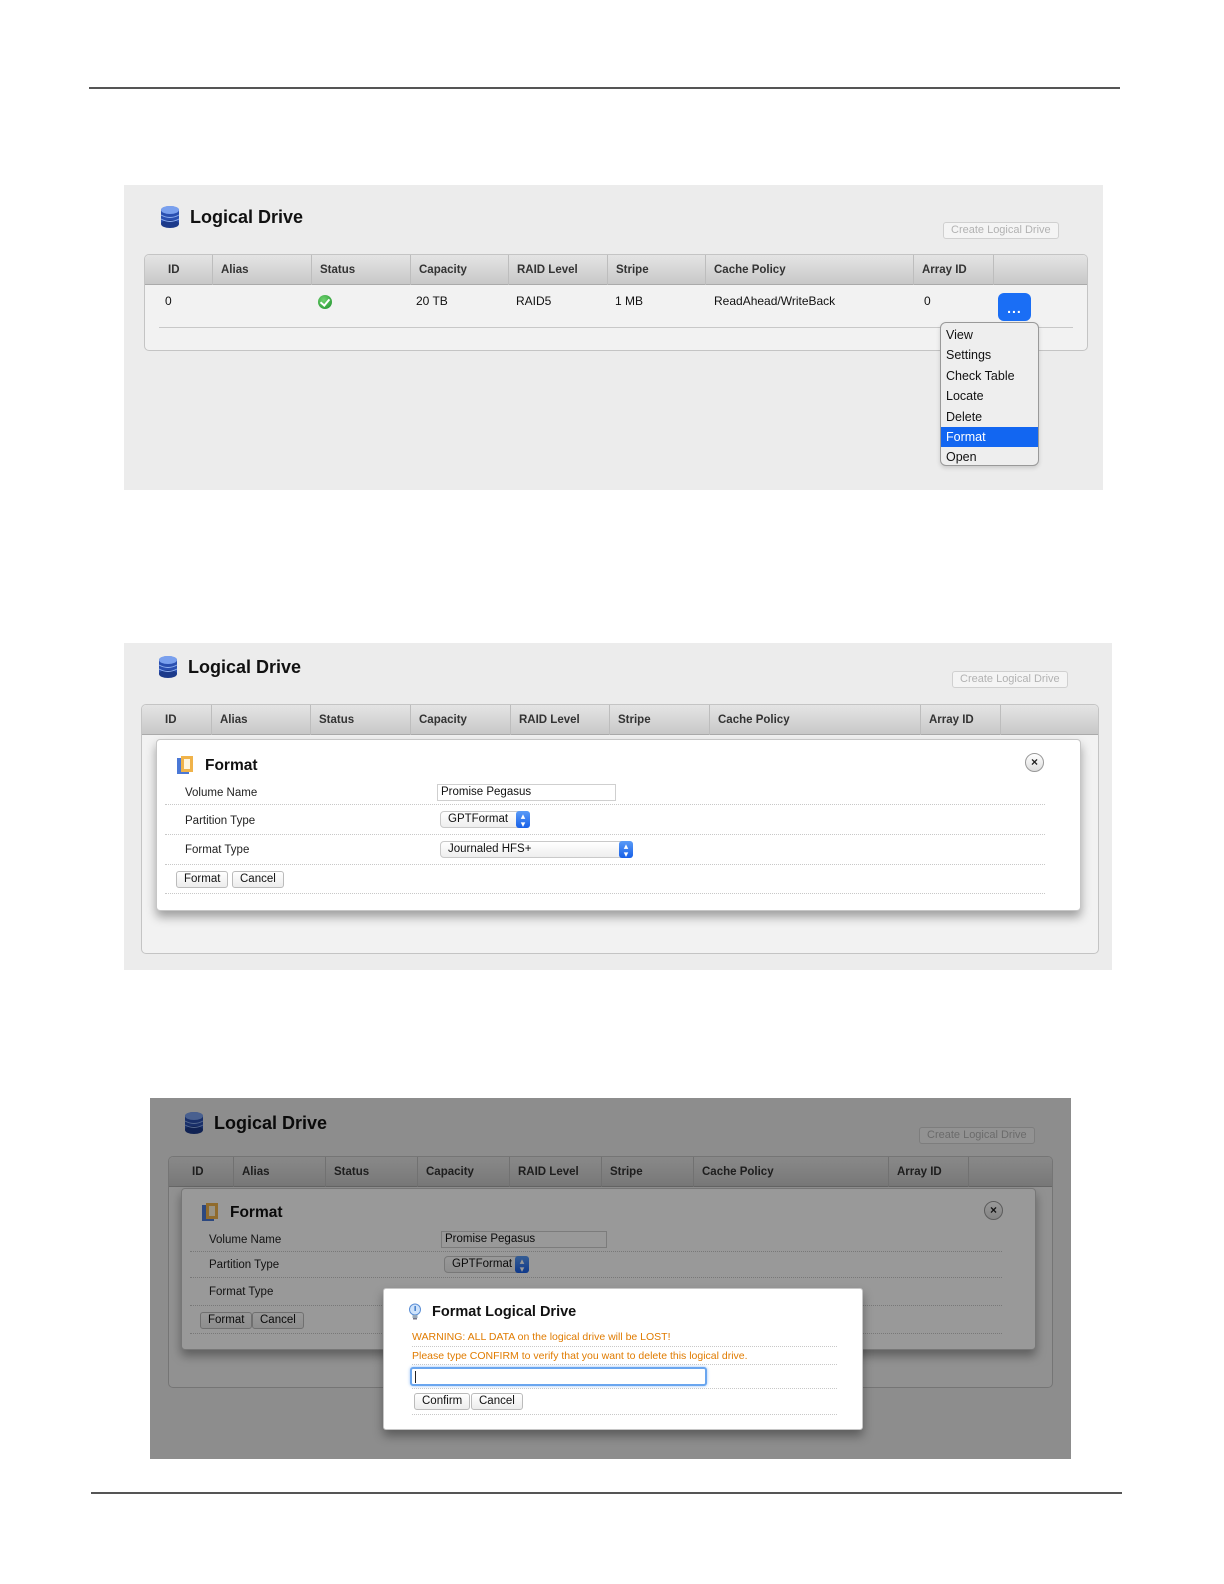 The image size is (1224, 1584). What do you see at coordinates (220, 821) in the screenshot?
I see `partition-type-label: Partition Type` at bounding box center [220, 821].